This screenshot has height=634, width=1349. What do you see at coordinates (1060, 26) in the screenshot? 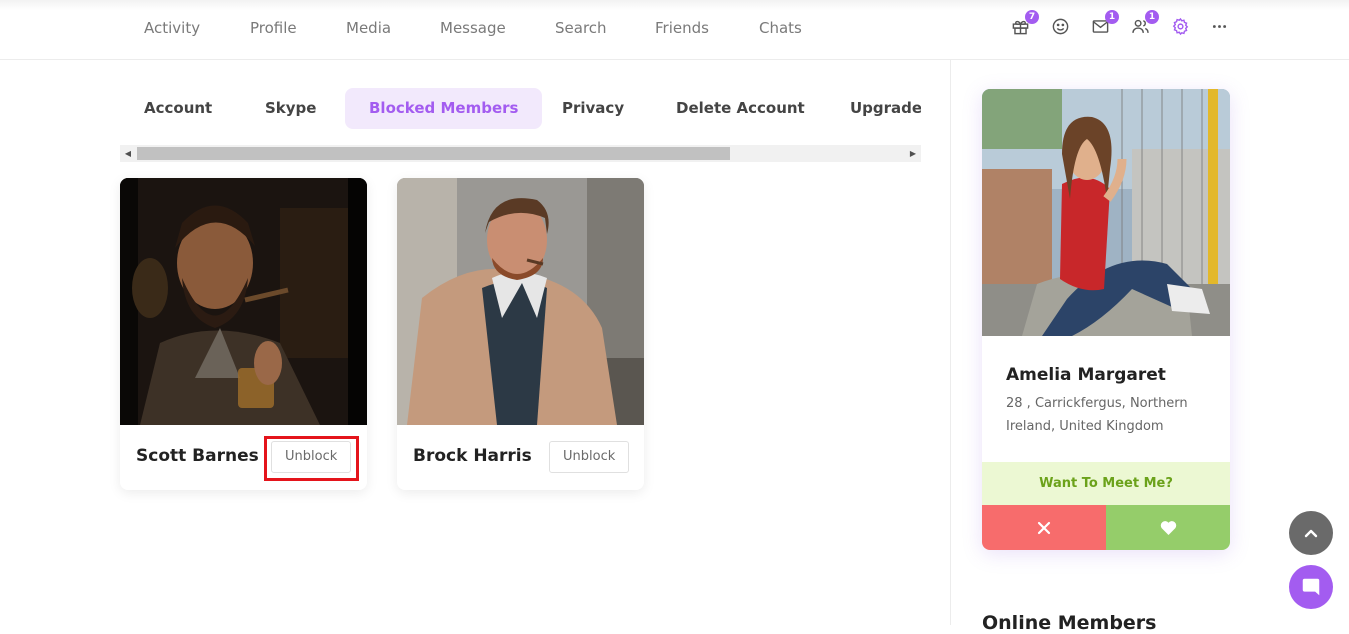
I see `smiley-icon` at bounding box center [1060, 26].